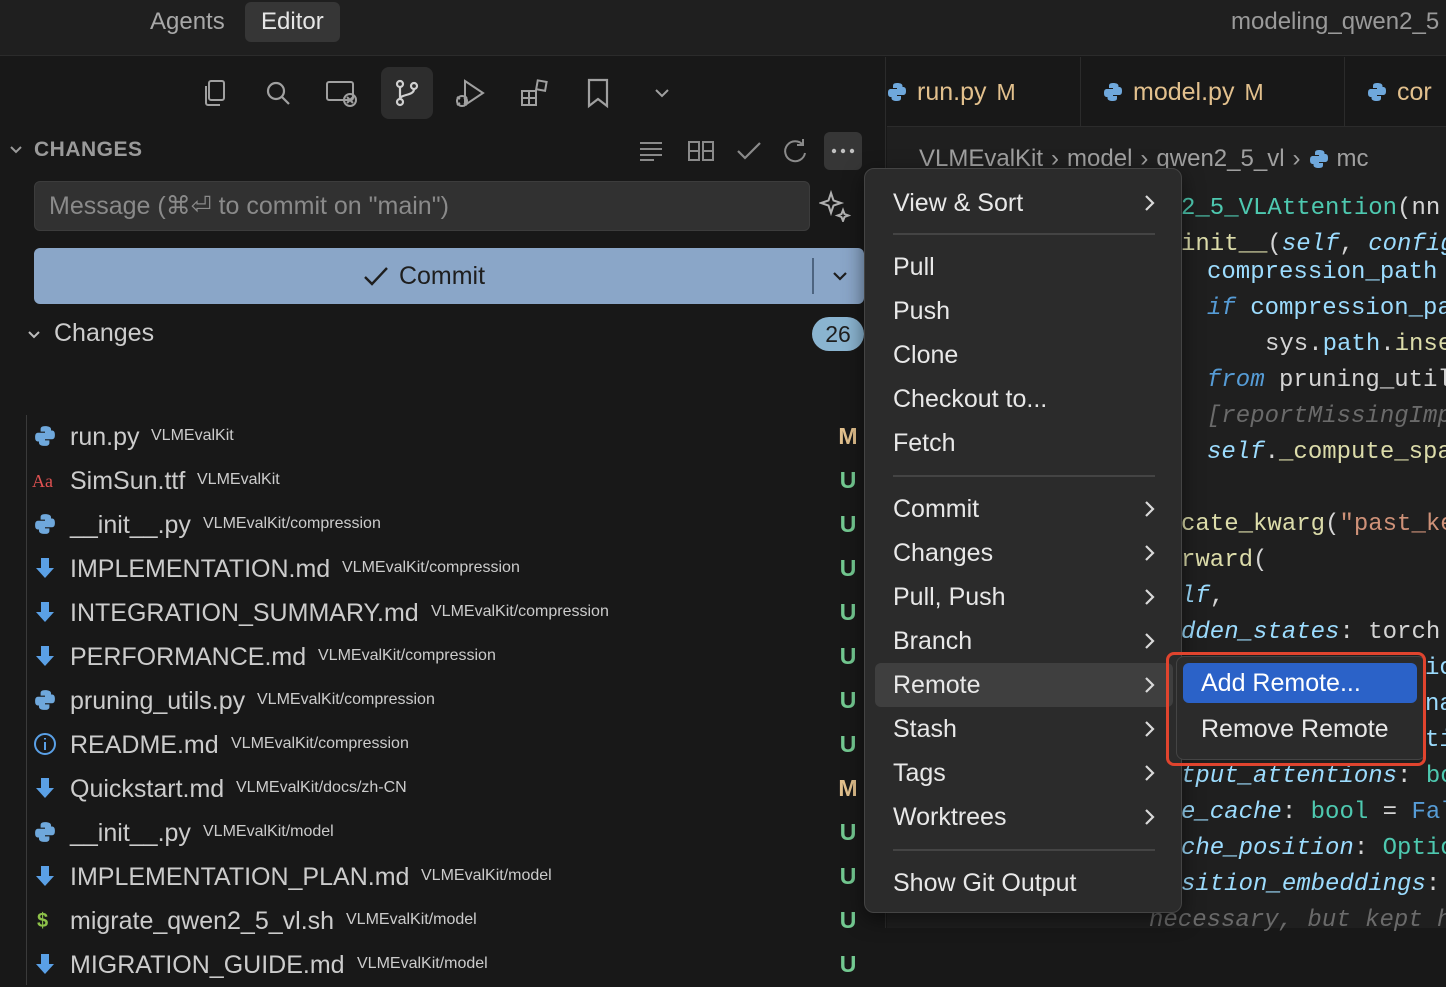 This screenshot has width=1446, height=987. I want to click on extensions-icon, so click(534, 93).